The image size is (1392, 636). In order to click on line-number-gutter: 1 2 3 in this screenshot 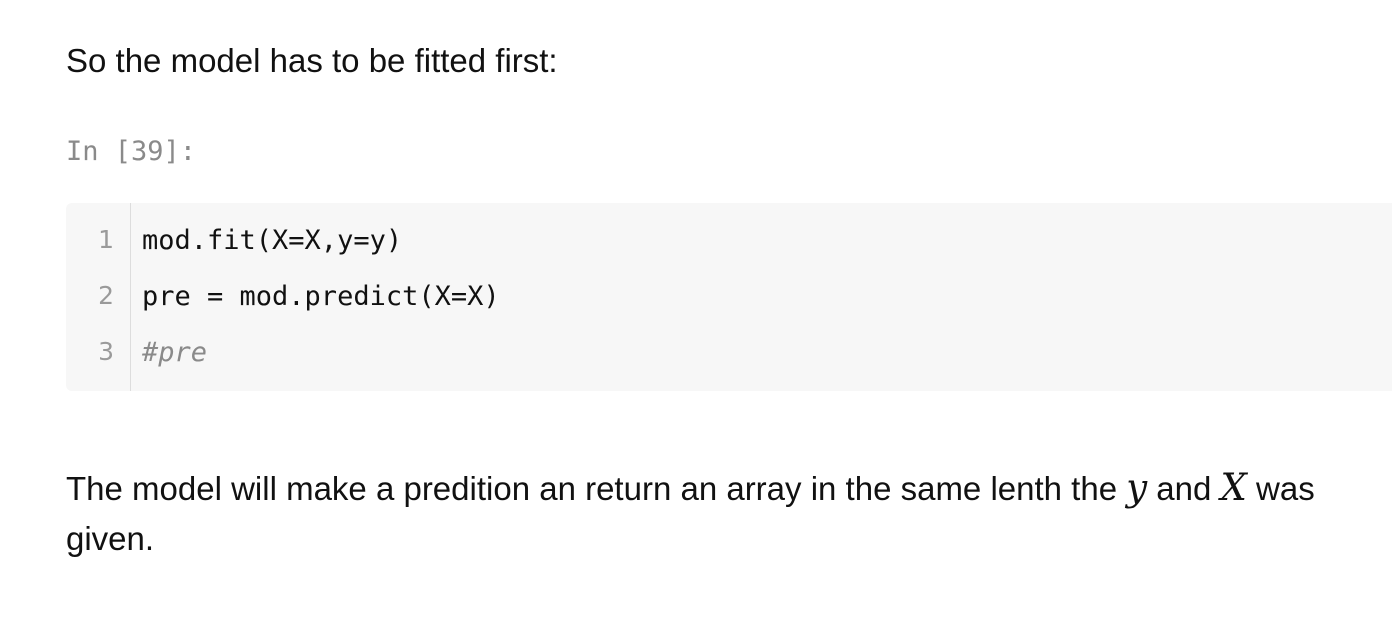, I will do `click(98, 297)`.